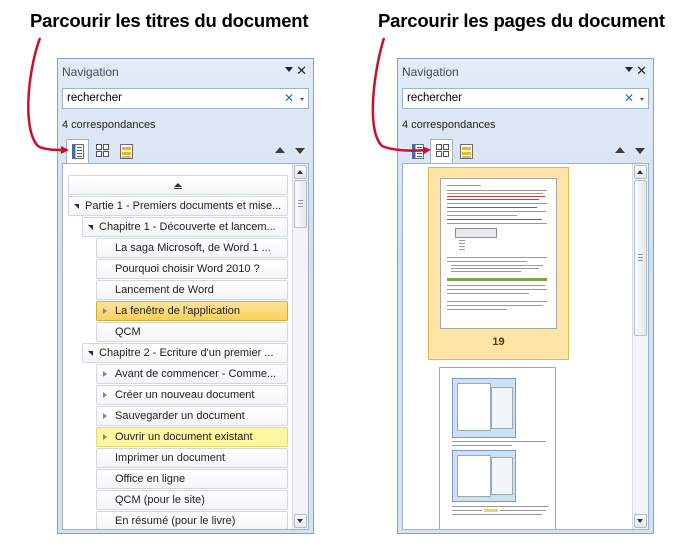  What do you see at coordinates (184, 437) in the screenshot?
I see `heading-label: Ouvrir un document existant` at bounding box center [184, 437].